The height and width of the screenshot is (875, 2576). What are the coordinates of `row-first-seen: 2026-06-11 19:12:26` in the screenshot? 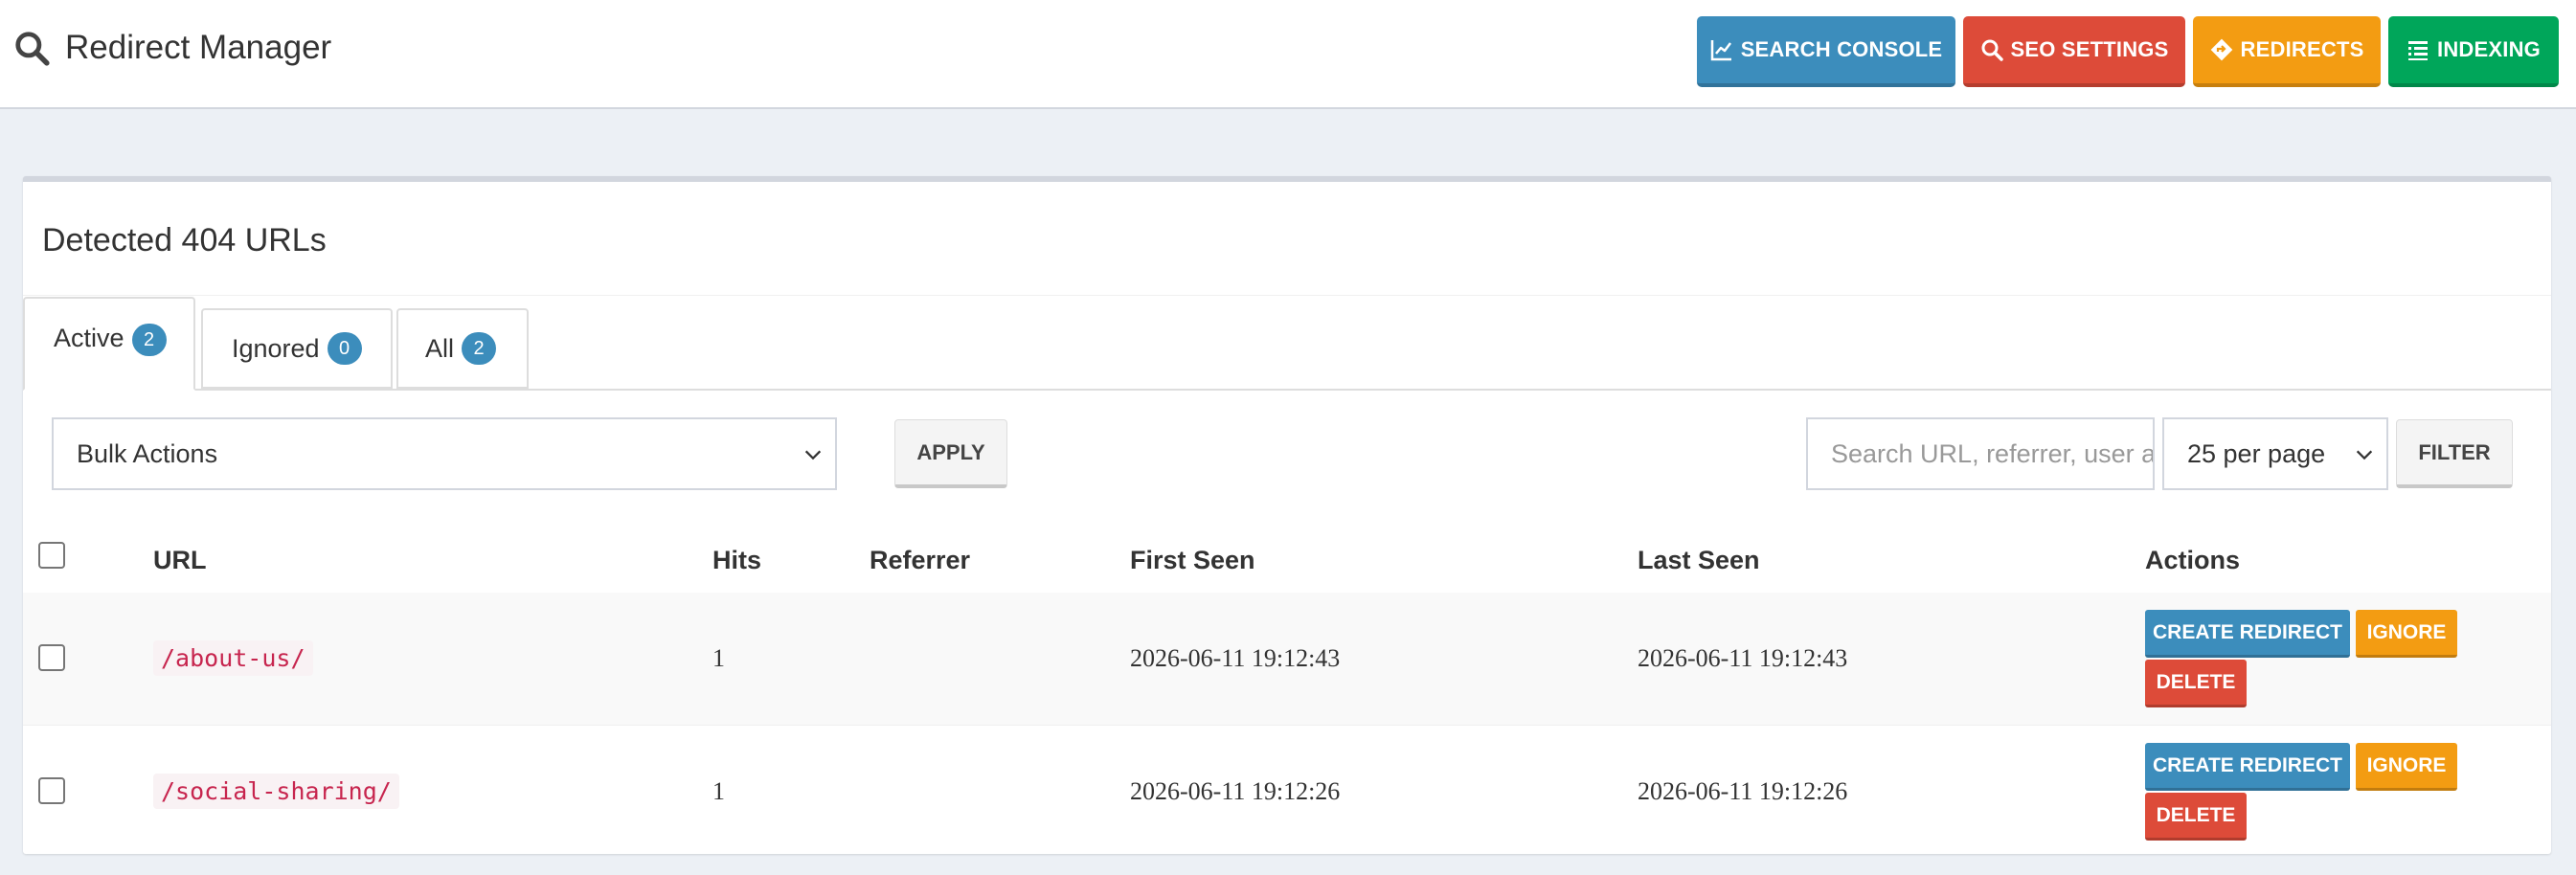 It's located at (1235, 791).